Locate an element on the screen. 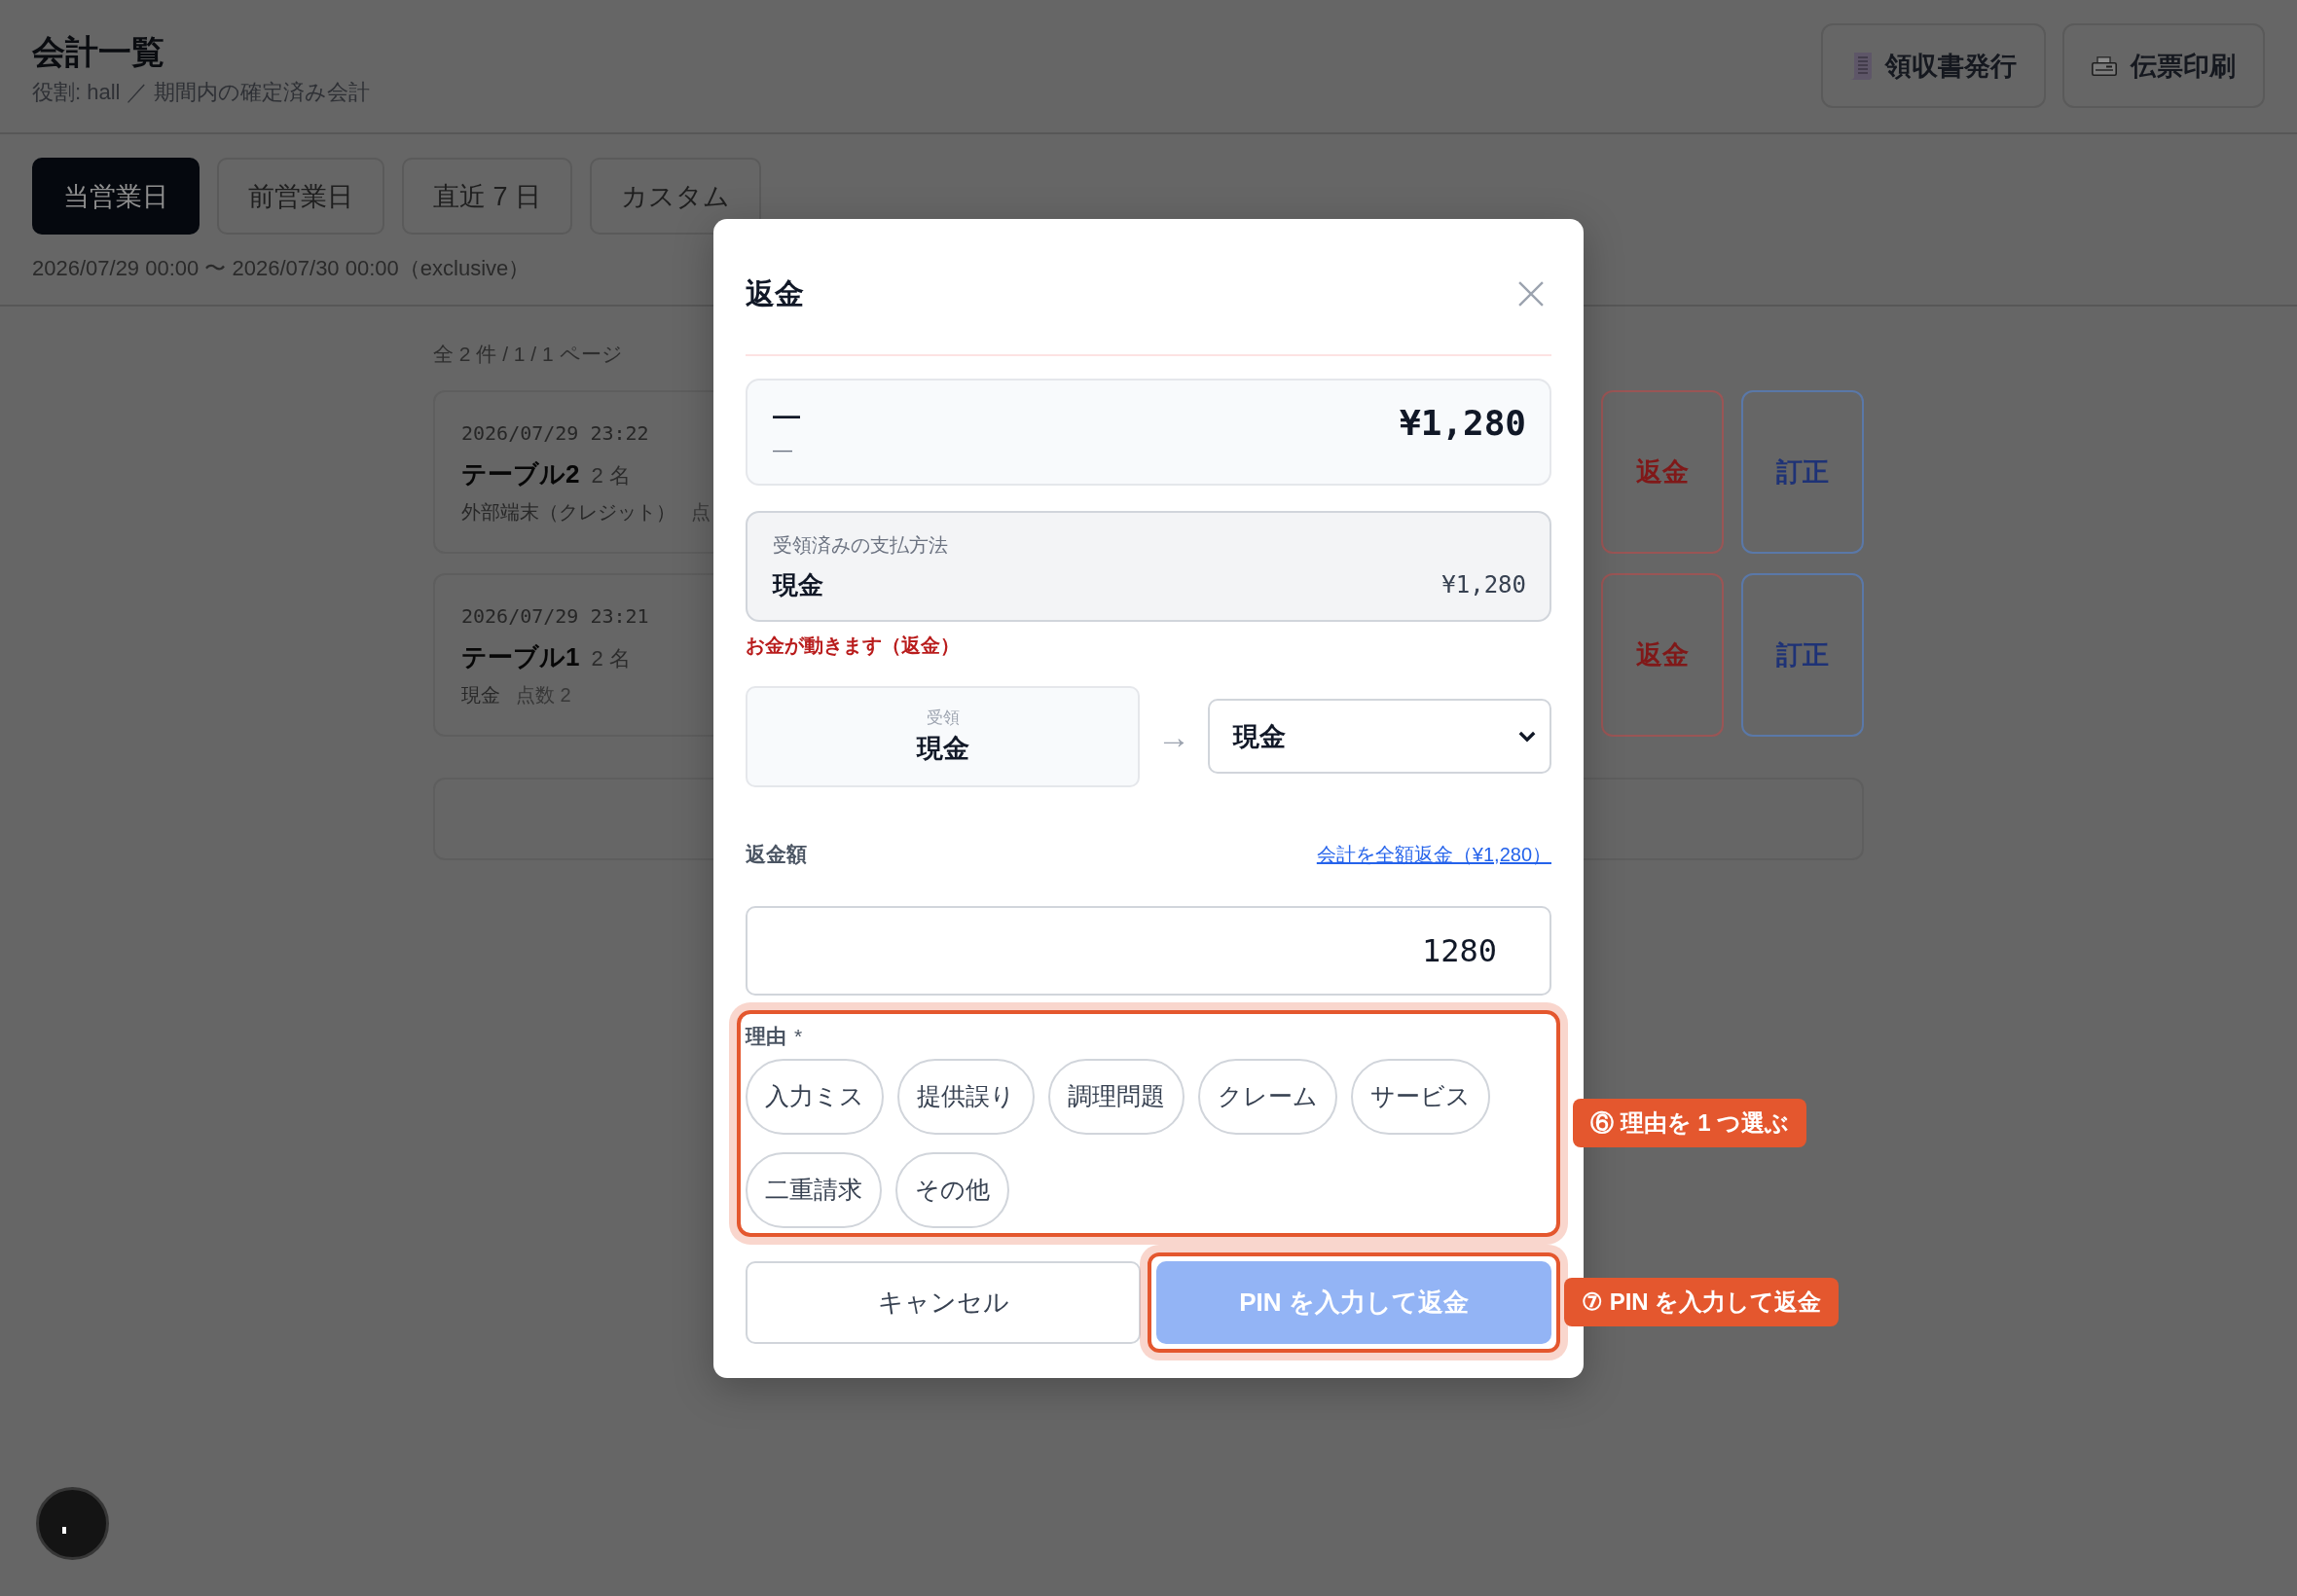 Image resolution: width=2297 pixels, height=1596 pixels. received-label: 受領済みの支払方法 is located at coordinates (861, 544).